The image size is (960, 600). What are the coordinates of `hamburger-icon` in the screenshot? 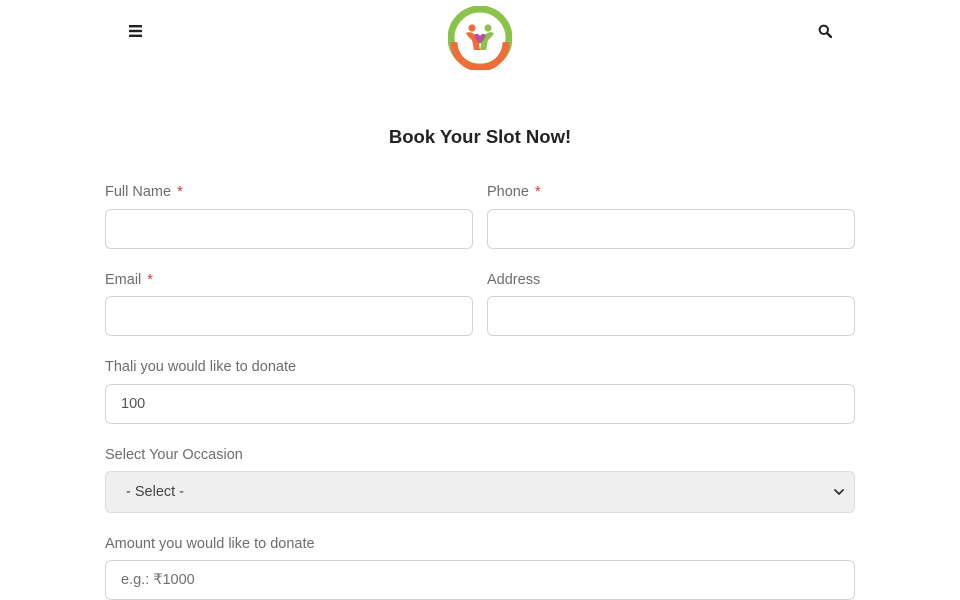 It's located at (135, 31).